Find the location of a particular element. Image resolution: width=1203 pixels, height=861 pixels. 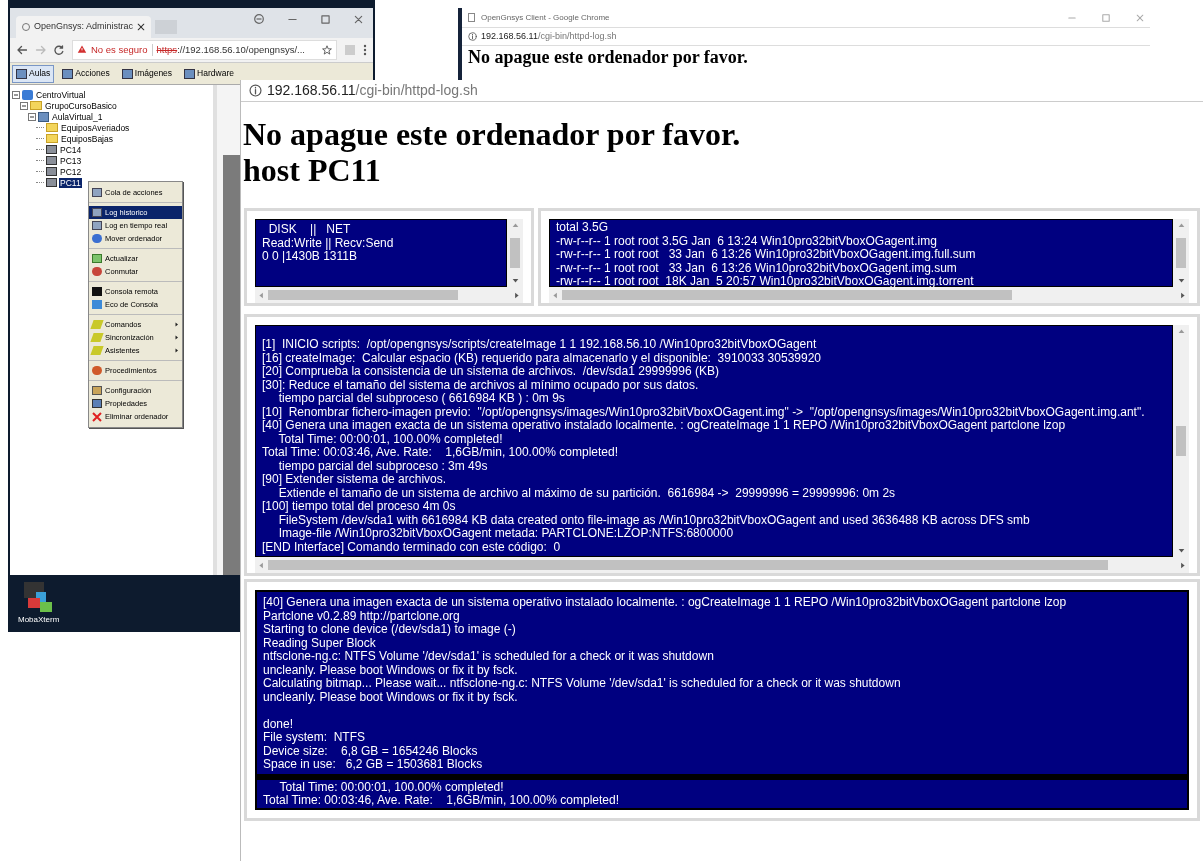

menu-icon is located at coordinates (365, 49).